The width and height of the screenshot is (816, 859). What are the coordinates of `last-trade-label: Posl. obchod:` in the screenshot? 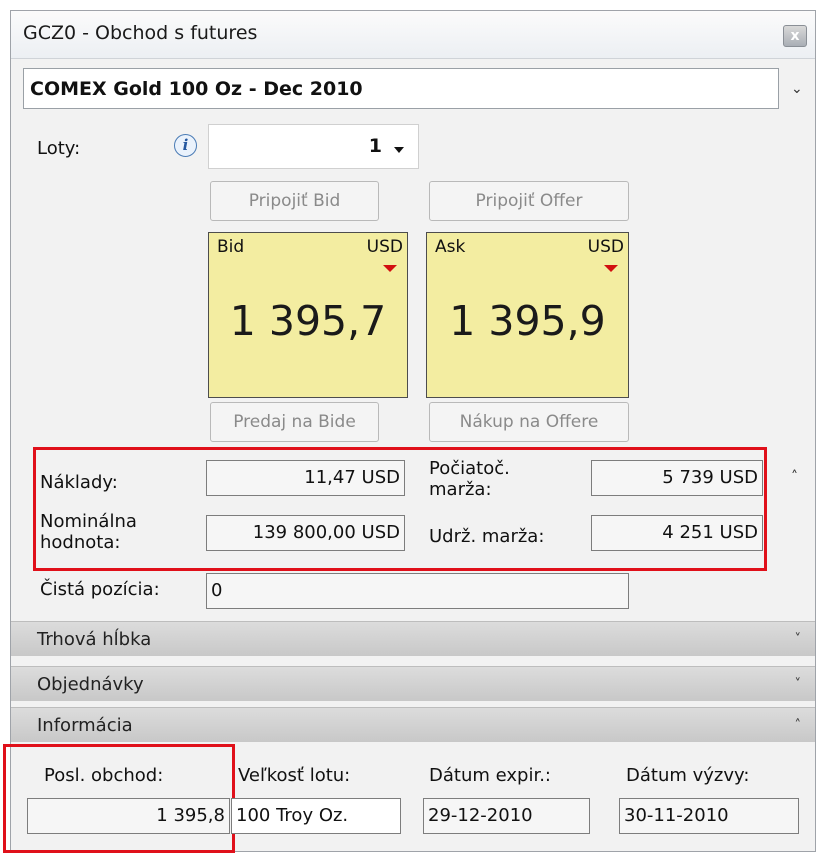 It's located at (104, 775).